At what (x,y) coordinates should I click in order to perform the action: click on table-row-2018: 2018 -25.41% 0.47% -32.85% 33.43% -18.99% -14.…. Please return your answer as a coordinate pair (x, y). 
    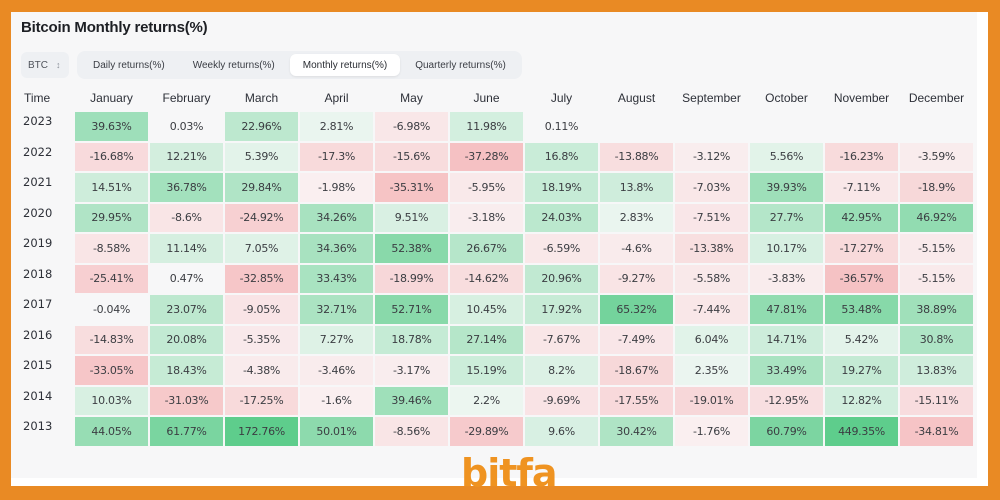
    Looking at the image, I should click on (498, 278).